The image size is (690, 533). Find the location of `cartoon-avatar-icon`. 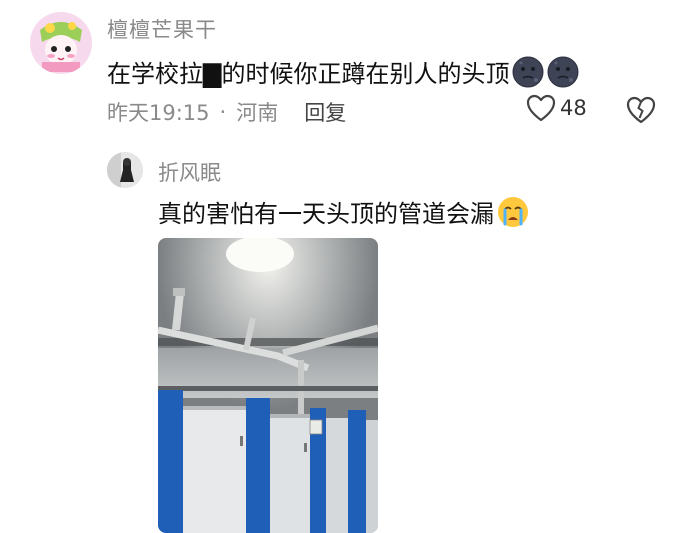

cartoon-avatar-icon is located at coordinates (61, 43).